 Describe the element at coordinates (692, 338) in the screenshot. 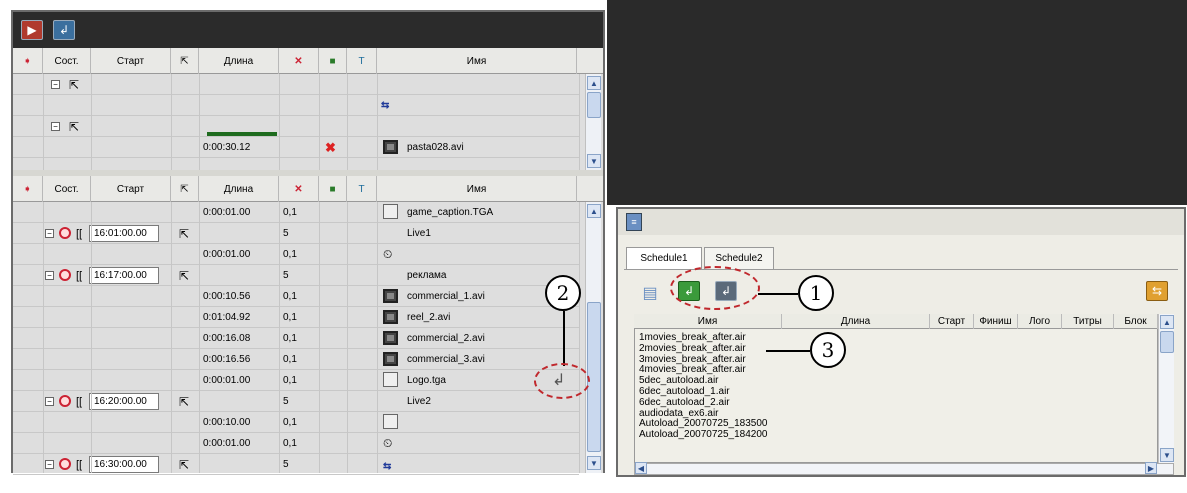

I see `list-item: 1movies_break_after.air` at that location.